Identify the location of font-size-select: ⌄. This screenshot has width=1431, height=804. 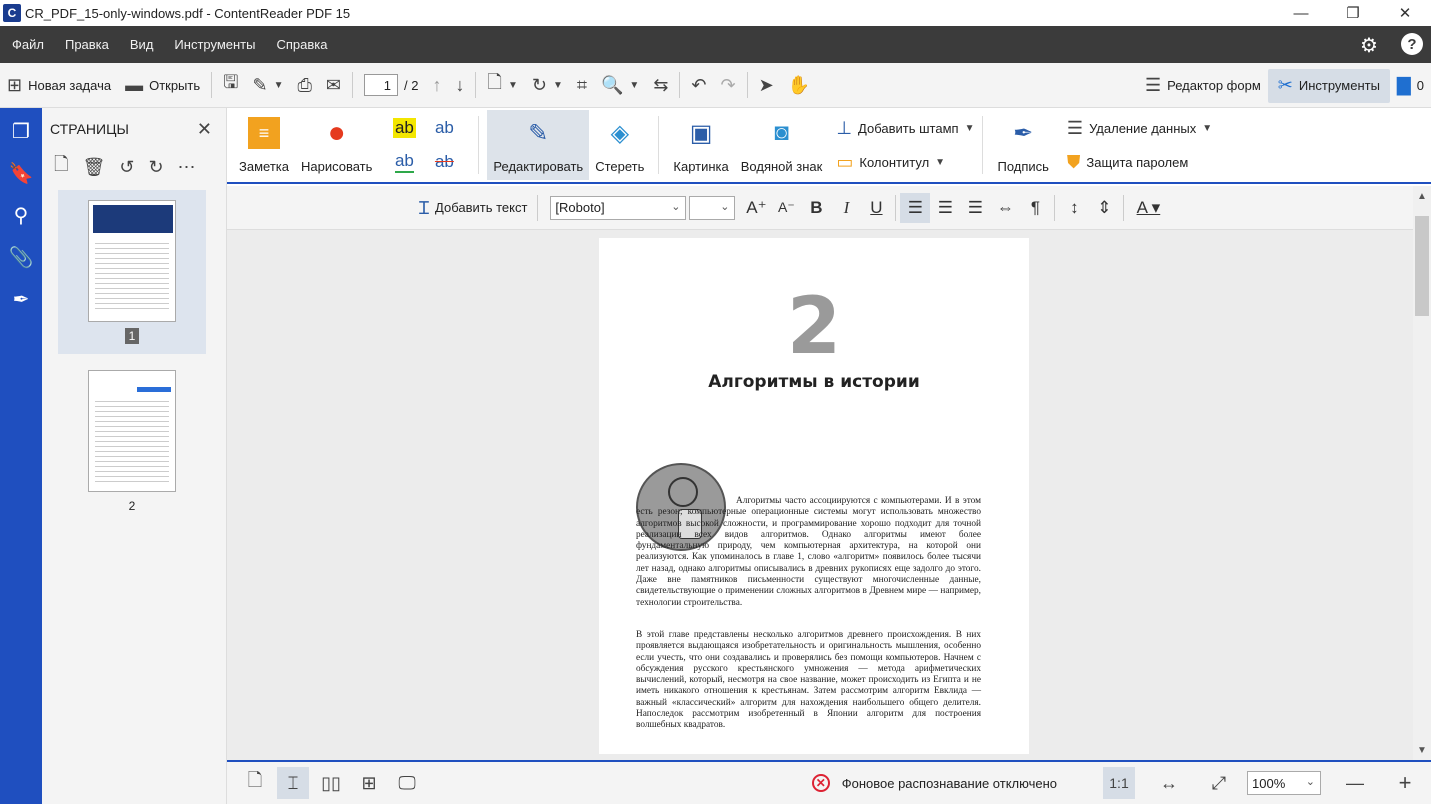
(712, 207).